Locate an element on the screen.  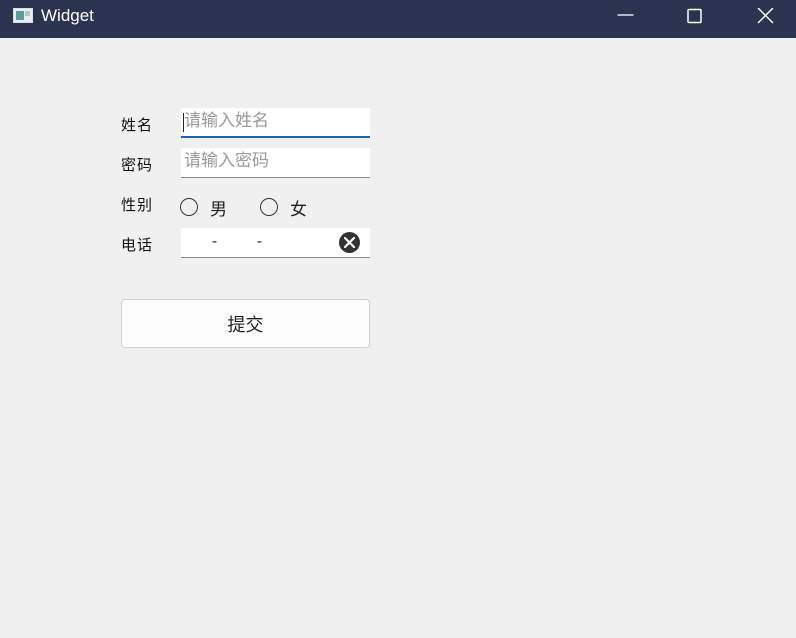
password-field is located at coordinates (275, 163).